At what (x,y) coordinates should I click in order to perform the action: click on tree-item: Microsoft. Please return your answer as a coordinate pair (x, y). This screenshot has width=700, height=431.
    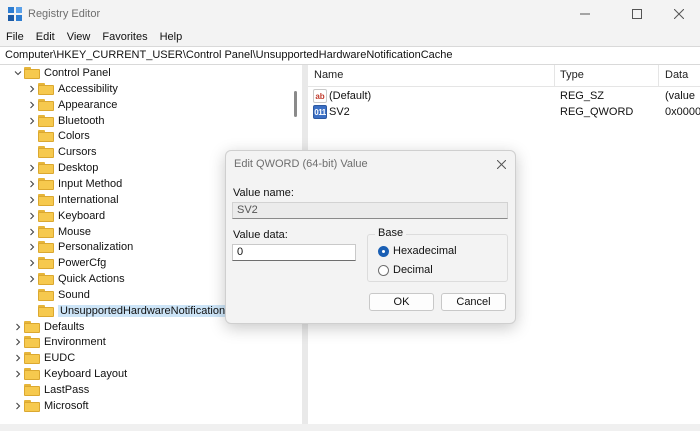
    Looking at the image, I should click on (50, 406).